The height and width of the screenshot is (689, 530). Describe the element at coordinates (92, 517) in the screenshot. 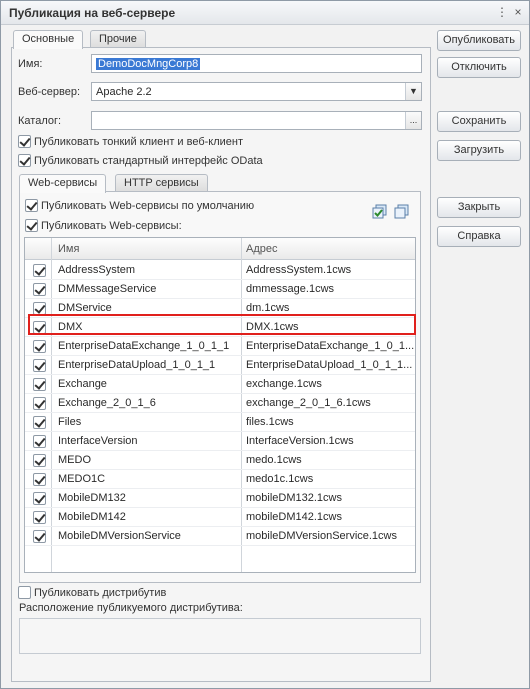

I see `row-name: MobileDM142` at that location.